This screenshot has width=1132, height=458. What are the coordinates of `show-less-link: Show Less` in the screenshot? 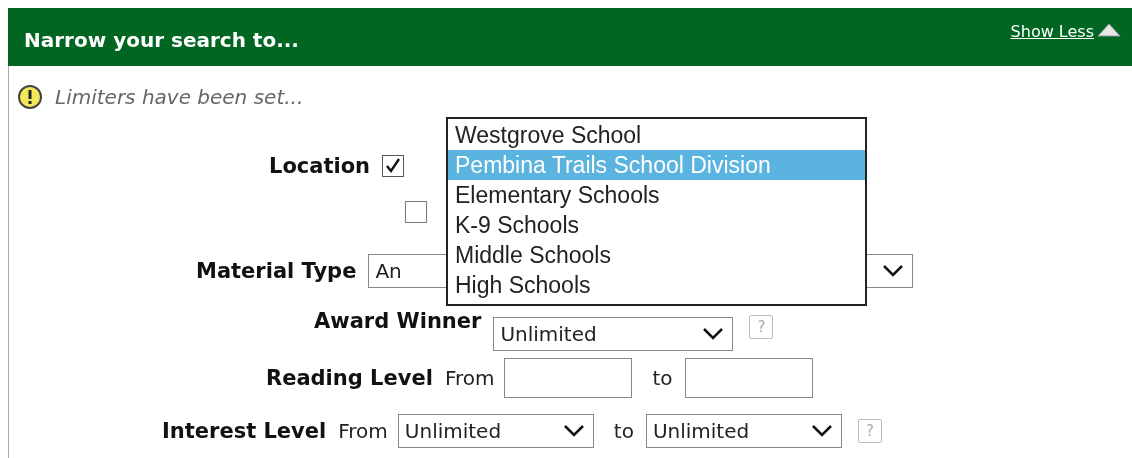 It's located at (1052, 31).